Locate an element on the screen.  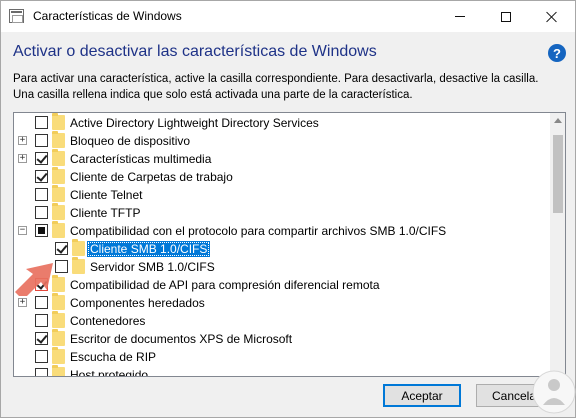
feature-label: Bloqueo de dispositivo is located at coordinates (130, 141).